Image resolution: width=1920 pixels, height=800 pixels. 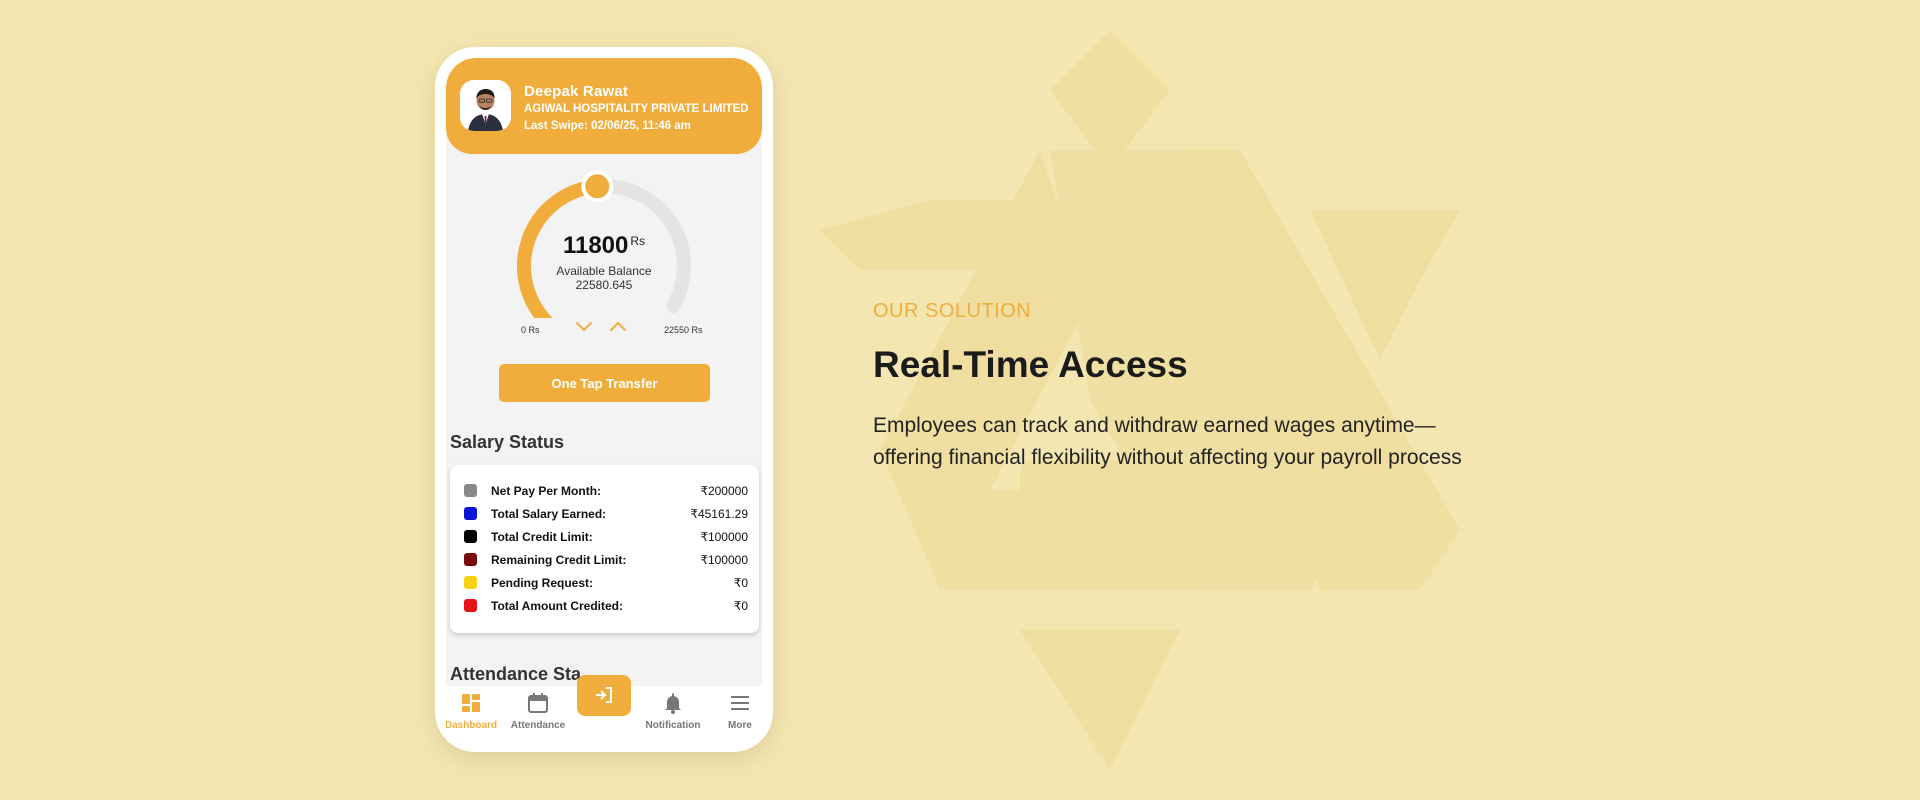 What do you see at coordinates (538, 725) in the screenshot?
I see `nav-attendance-label: Attendance` at bounding box center [538, 725].